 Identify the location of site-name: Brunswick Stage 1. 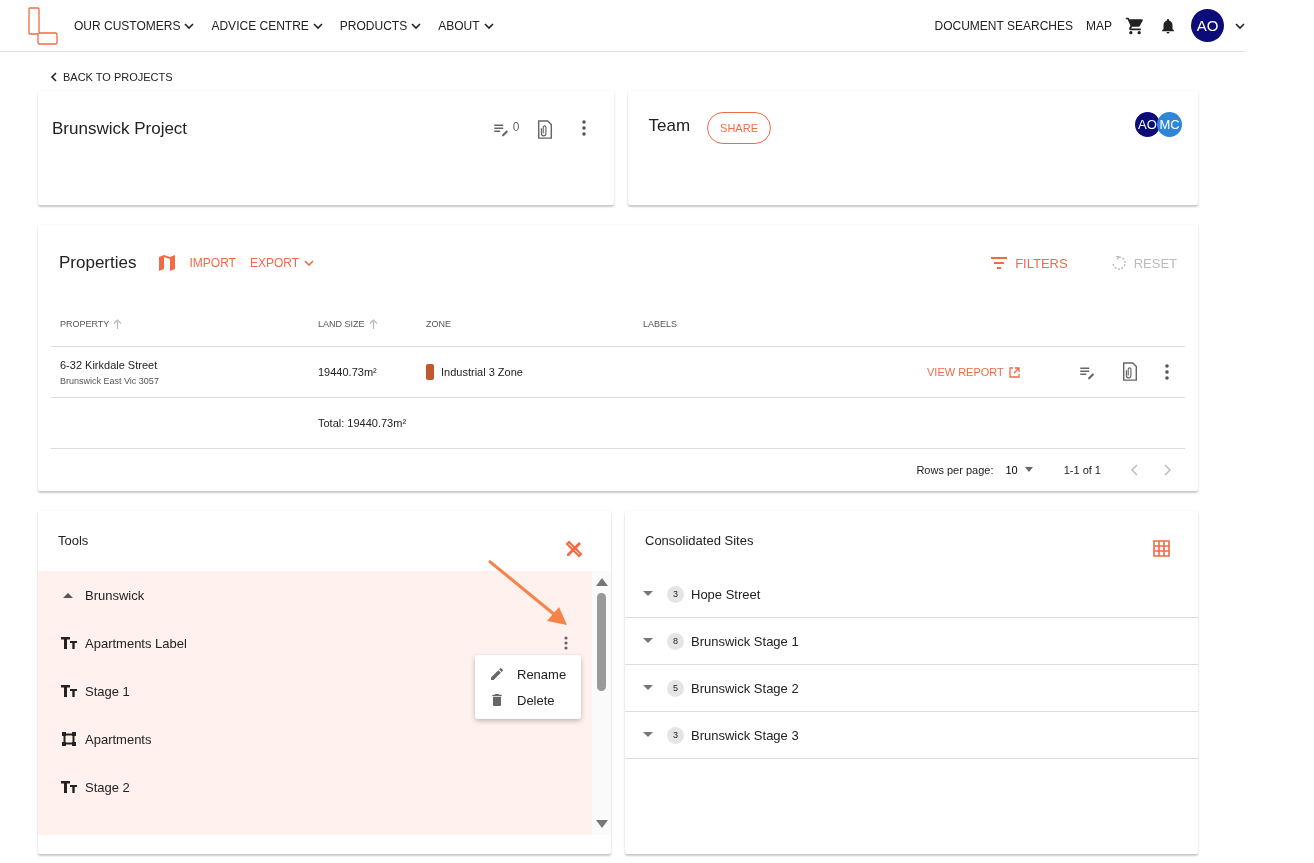
(745, 641).